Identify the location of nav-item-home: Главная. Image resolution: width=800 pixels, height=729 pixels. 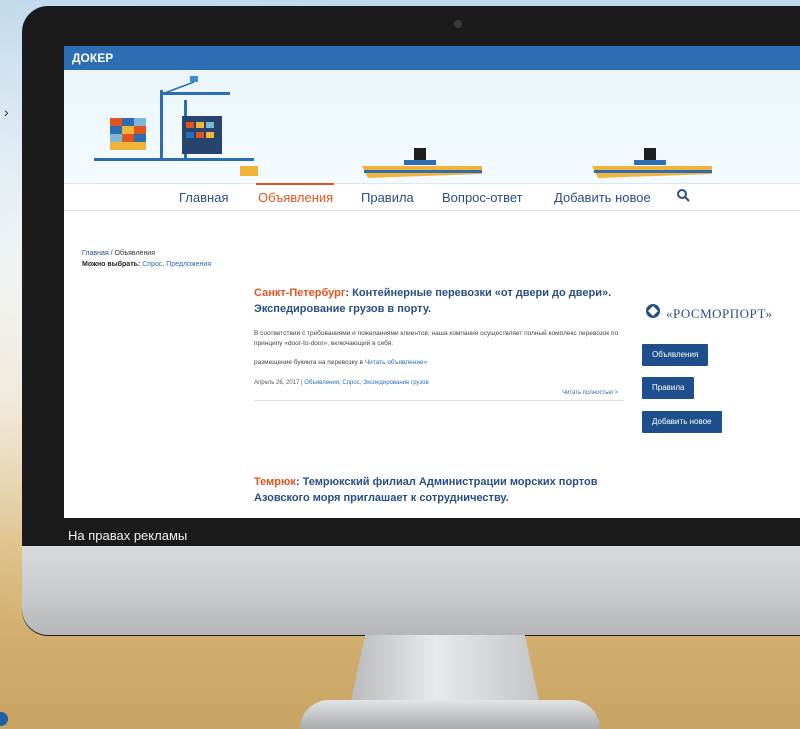
(203, 197).